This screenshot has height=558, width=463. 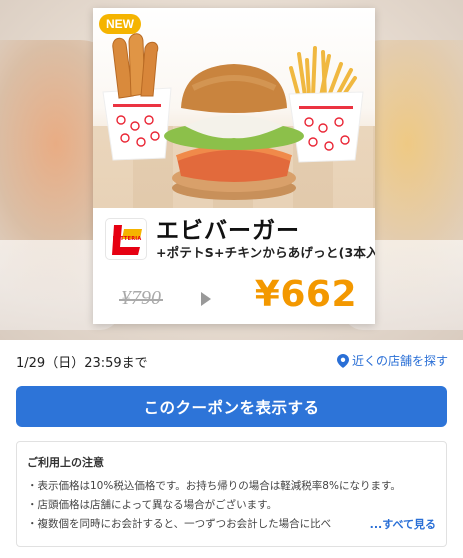 I want to click on location-pin-icon, so click(x=342, y=360).